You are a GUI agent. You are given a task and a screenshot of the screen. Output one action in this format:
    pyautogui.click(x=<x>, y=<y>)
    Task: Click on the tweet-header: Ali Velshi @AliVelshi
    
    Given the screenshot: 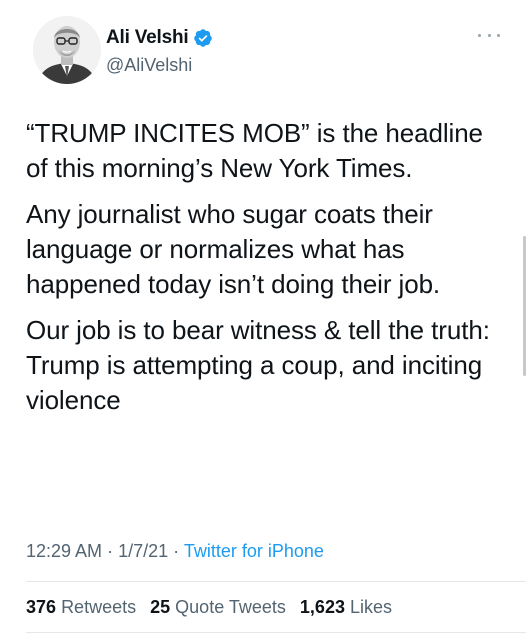 What is the action you would take?
    pyautogui.click(x=276, y=54)
    